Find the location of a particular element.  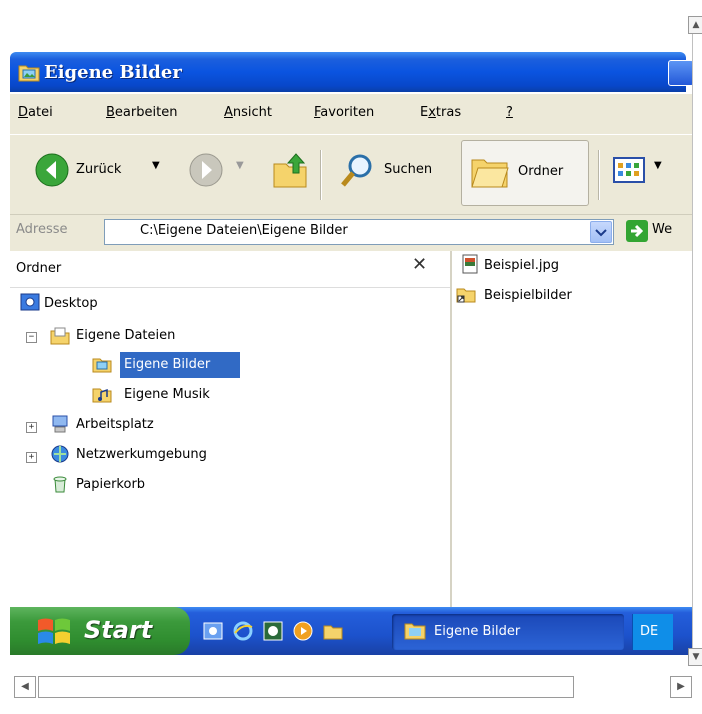

language-label: DE is located at coordinates (649, 631).